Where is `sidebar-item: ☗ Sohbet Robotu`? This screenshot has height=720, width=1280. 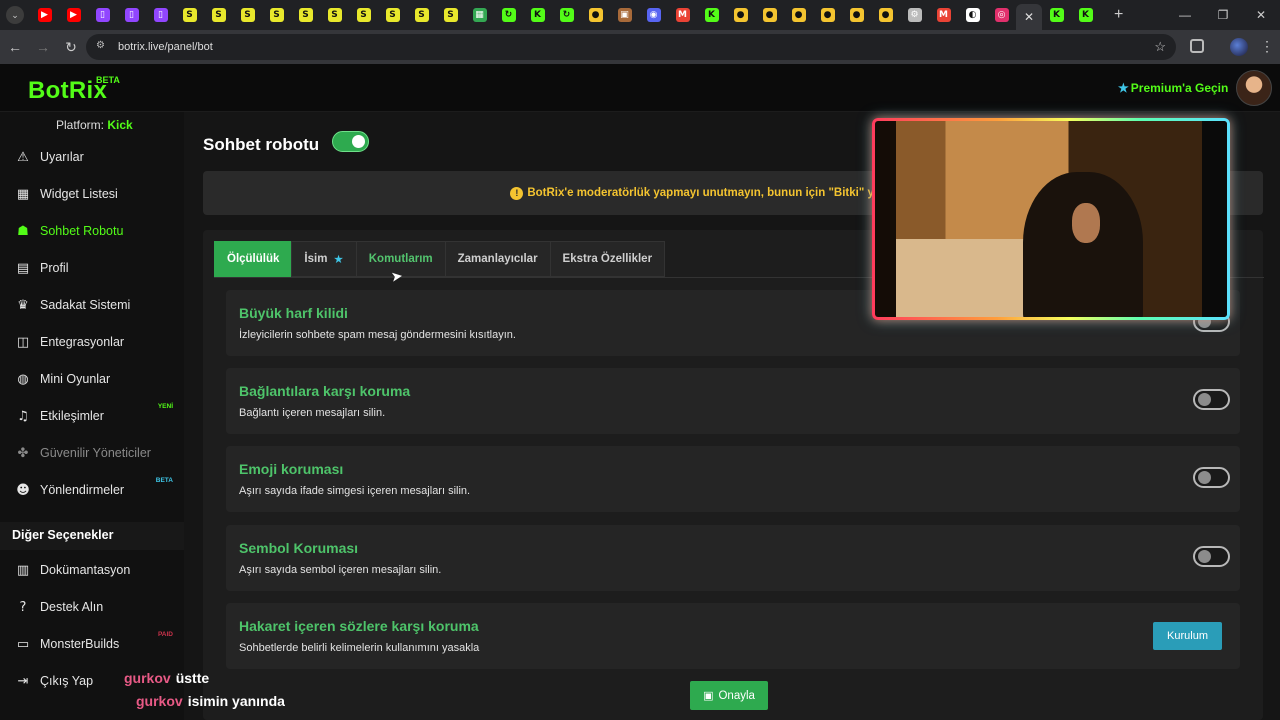 sidebar-item: ☗ Sohbet Robotu is located at coordinates (96, 231).